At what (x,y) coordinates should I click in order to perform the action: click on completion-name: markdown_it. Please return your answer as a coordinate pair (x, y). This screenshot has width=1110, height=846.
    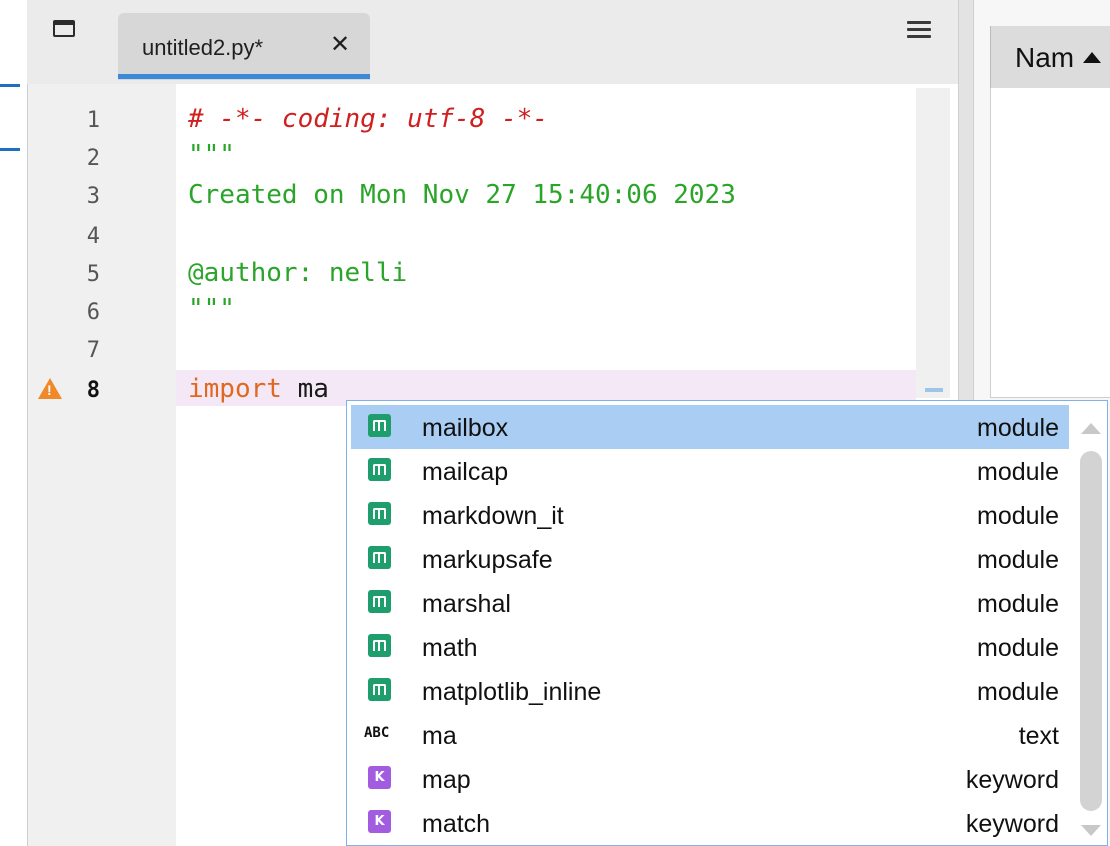
    Looking at the image, I should click on (493, 516).